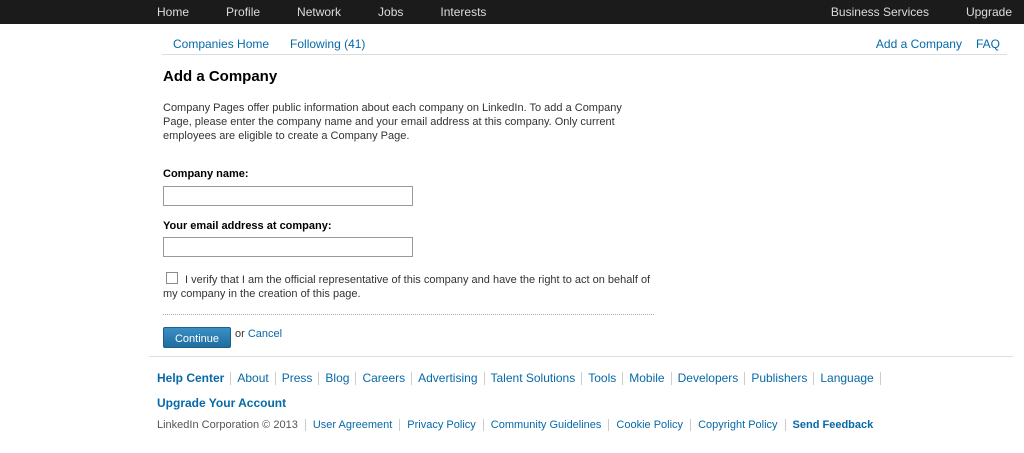 The height and width of the screenshot is (453, 1024). Describe the element at coordinates (780, 378) in the screenshot. I see `footer-publishers: Publishers` at that location.